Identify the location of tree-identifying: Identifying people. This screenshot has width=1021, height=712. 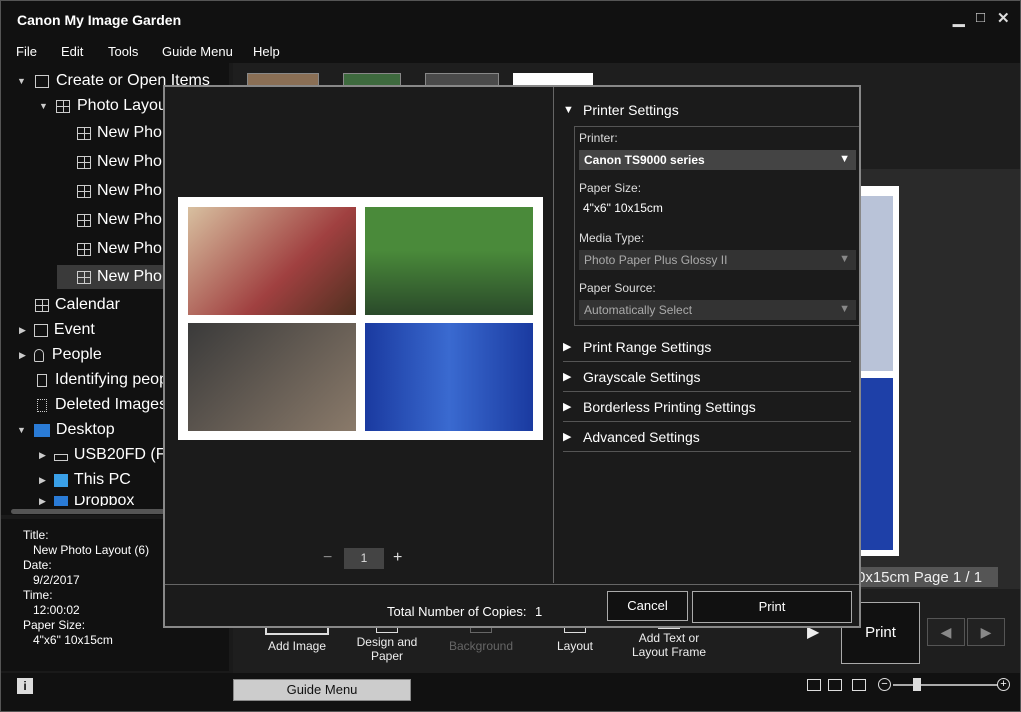
(108, 380).